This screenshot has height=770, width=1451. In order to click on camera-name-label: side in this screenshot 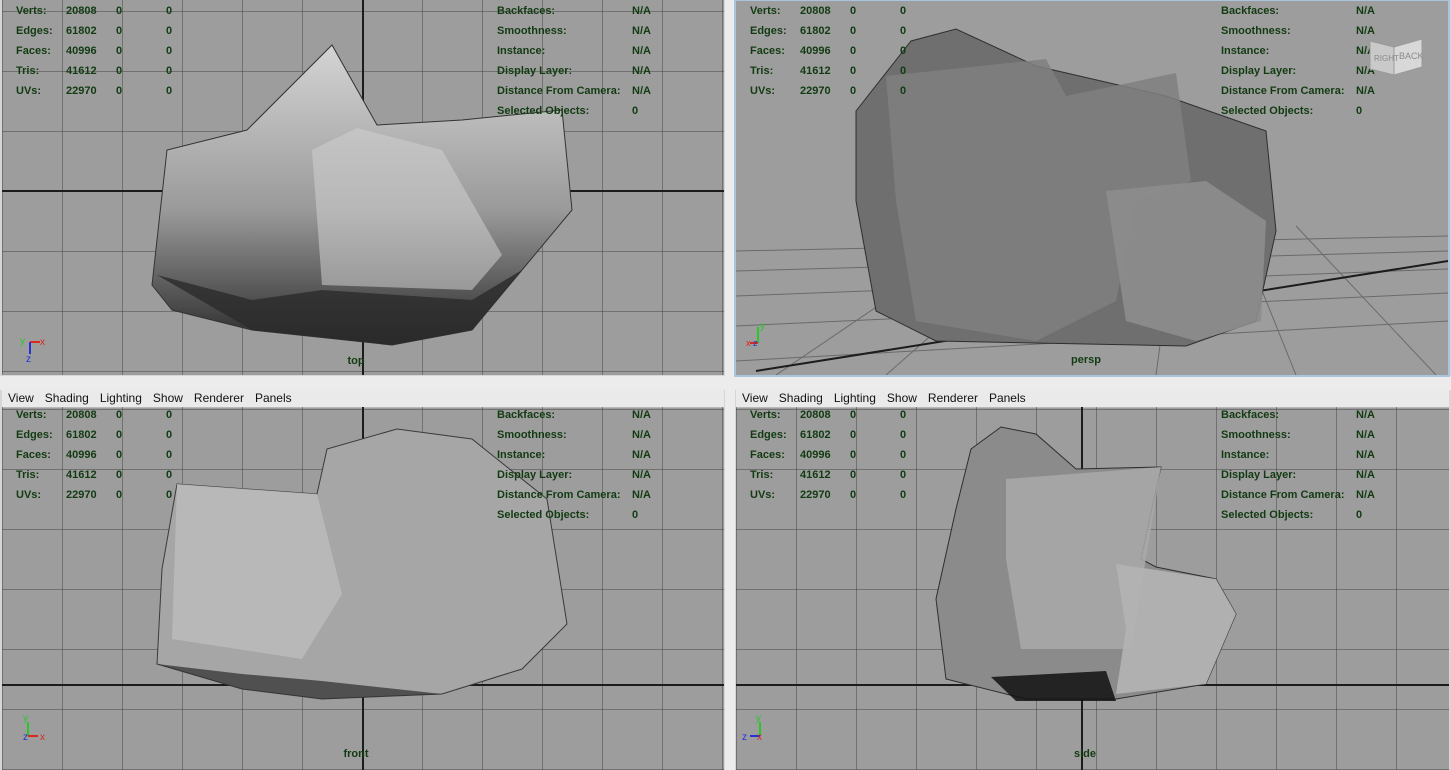, I will do `click(1085, 754)`.